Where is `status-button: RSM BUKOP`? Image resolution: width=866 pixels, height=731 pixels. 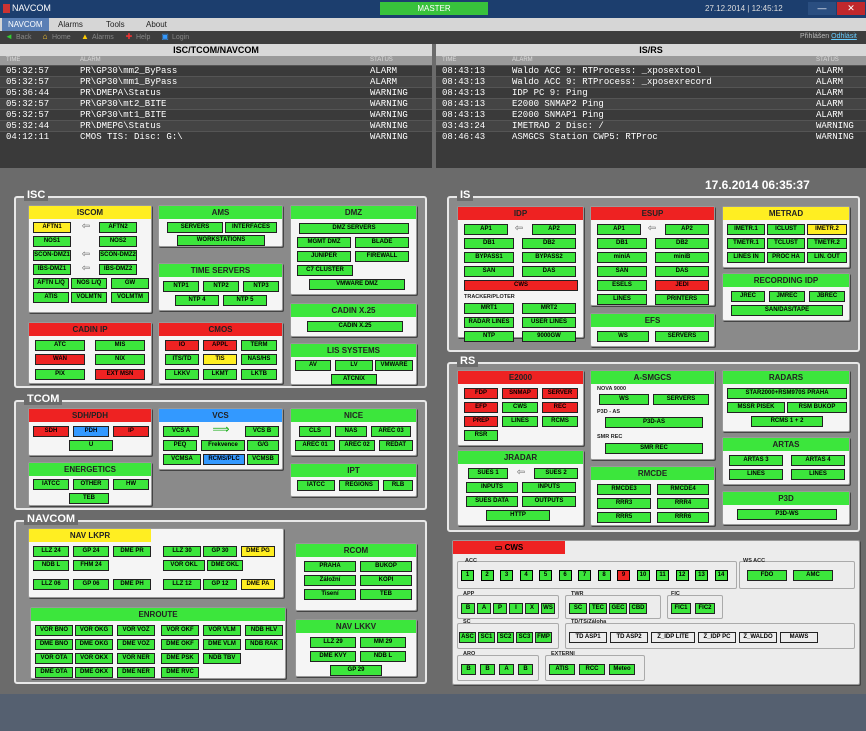 status-button: RSM BUKOP is located at coordinates (817, 407).